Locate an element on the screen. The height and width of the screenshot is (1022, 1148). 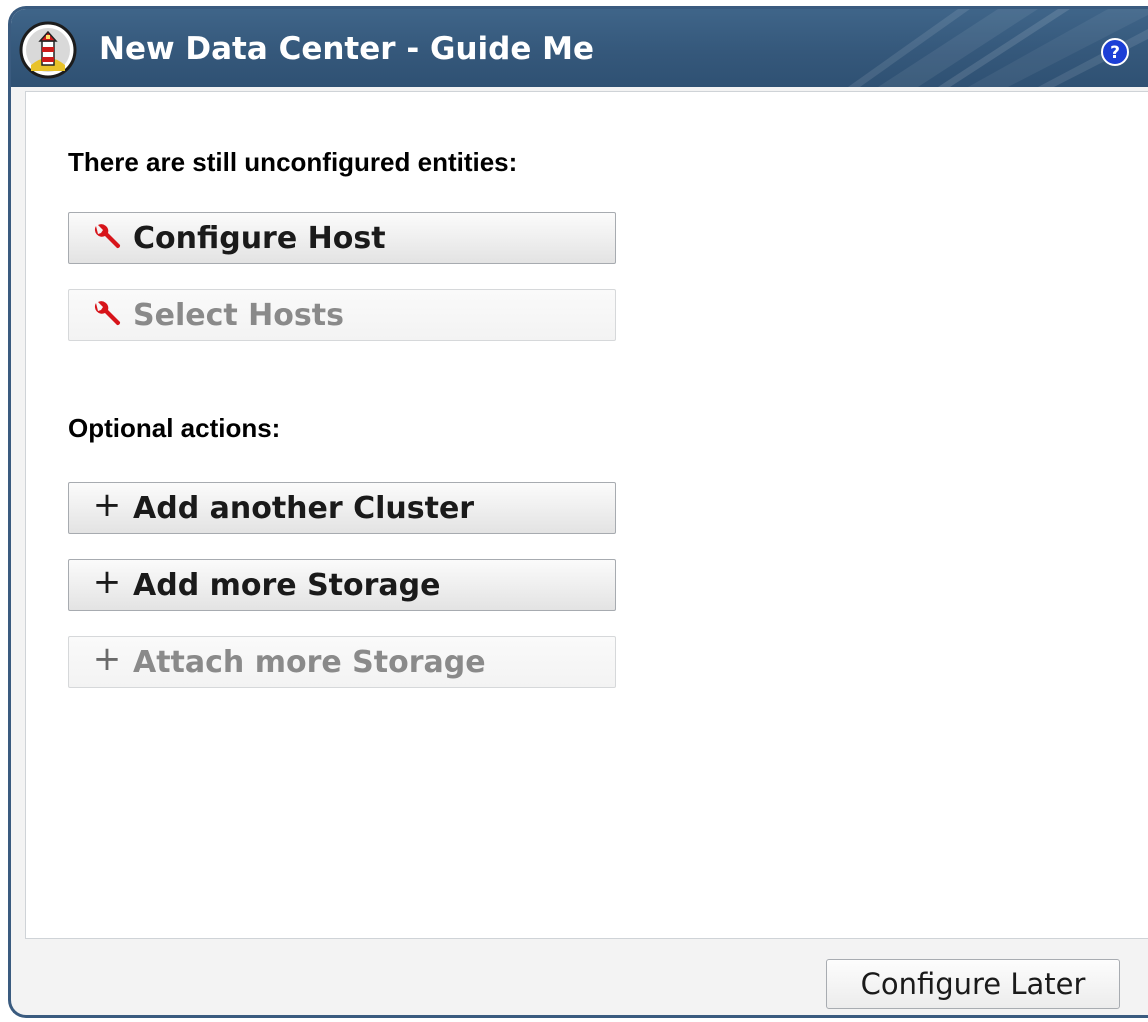
select-hosts-button: Select Hosts is located at coordinates (342, 315).